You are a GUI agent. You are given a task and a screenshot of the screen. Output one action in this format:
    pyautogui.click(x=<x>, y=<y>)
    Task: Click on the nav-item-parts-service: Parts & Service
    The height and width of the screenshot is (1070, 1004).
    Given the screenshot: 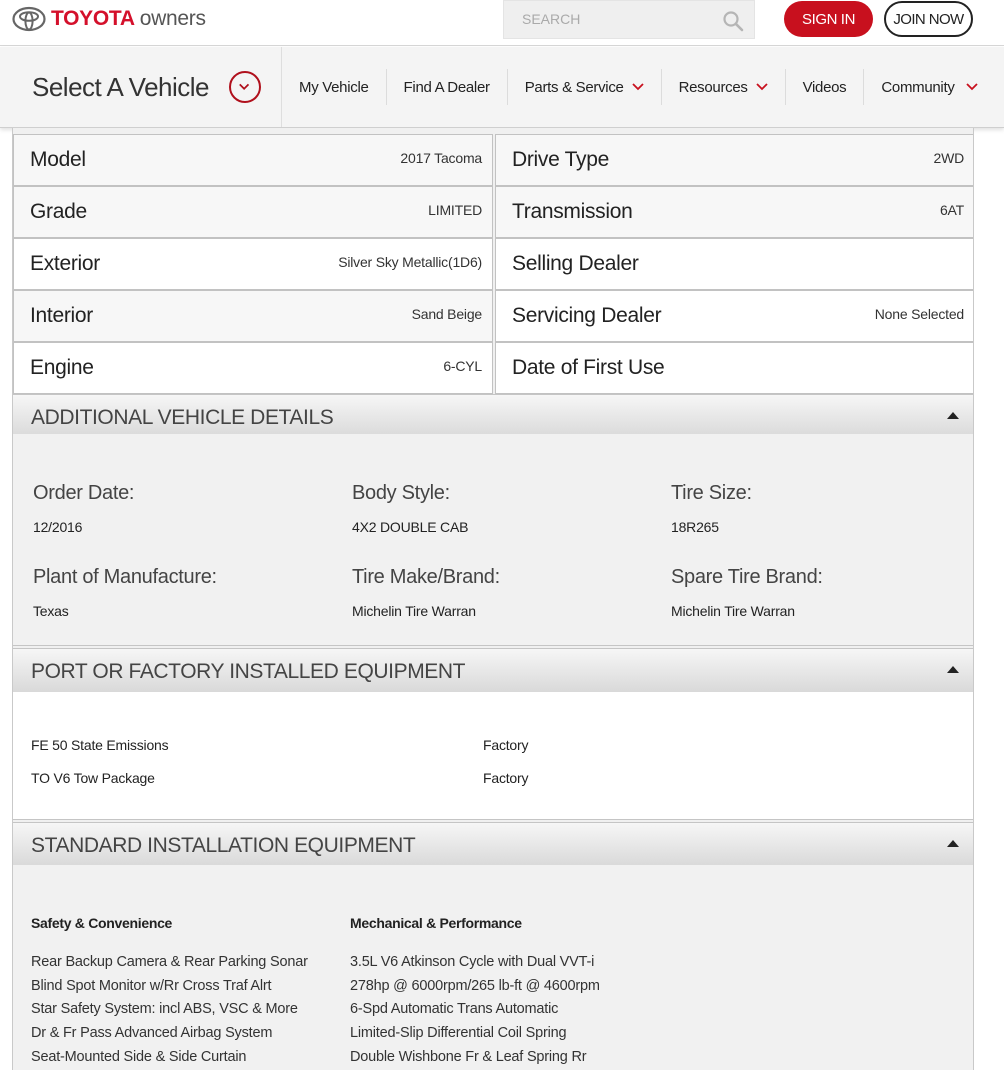 What is the action you would take?
    pyautogui.click(x=585, y=87)
    